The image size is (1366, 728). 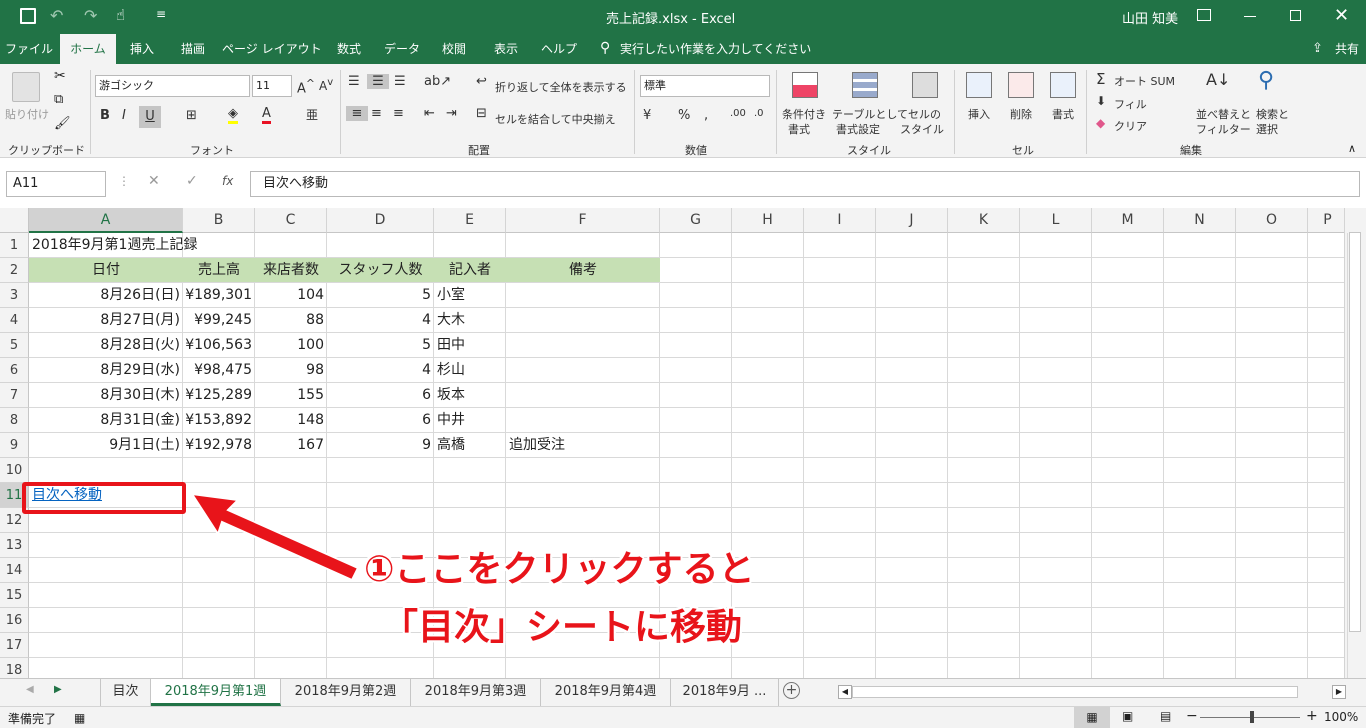 What do you see at coordinates (454, 49) in the screenshot?
I see `tab-review: 校閲` at bounding box center [454, 49].